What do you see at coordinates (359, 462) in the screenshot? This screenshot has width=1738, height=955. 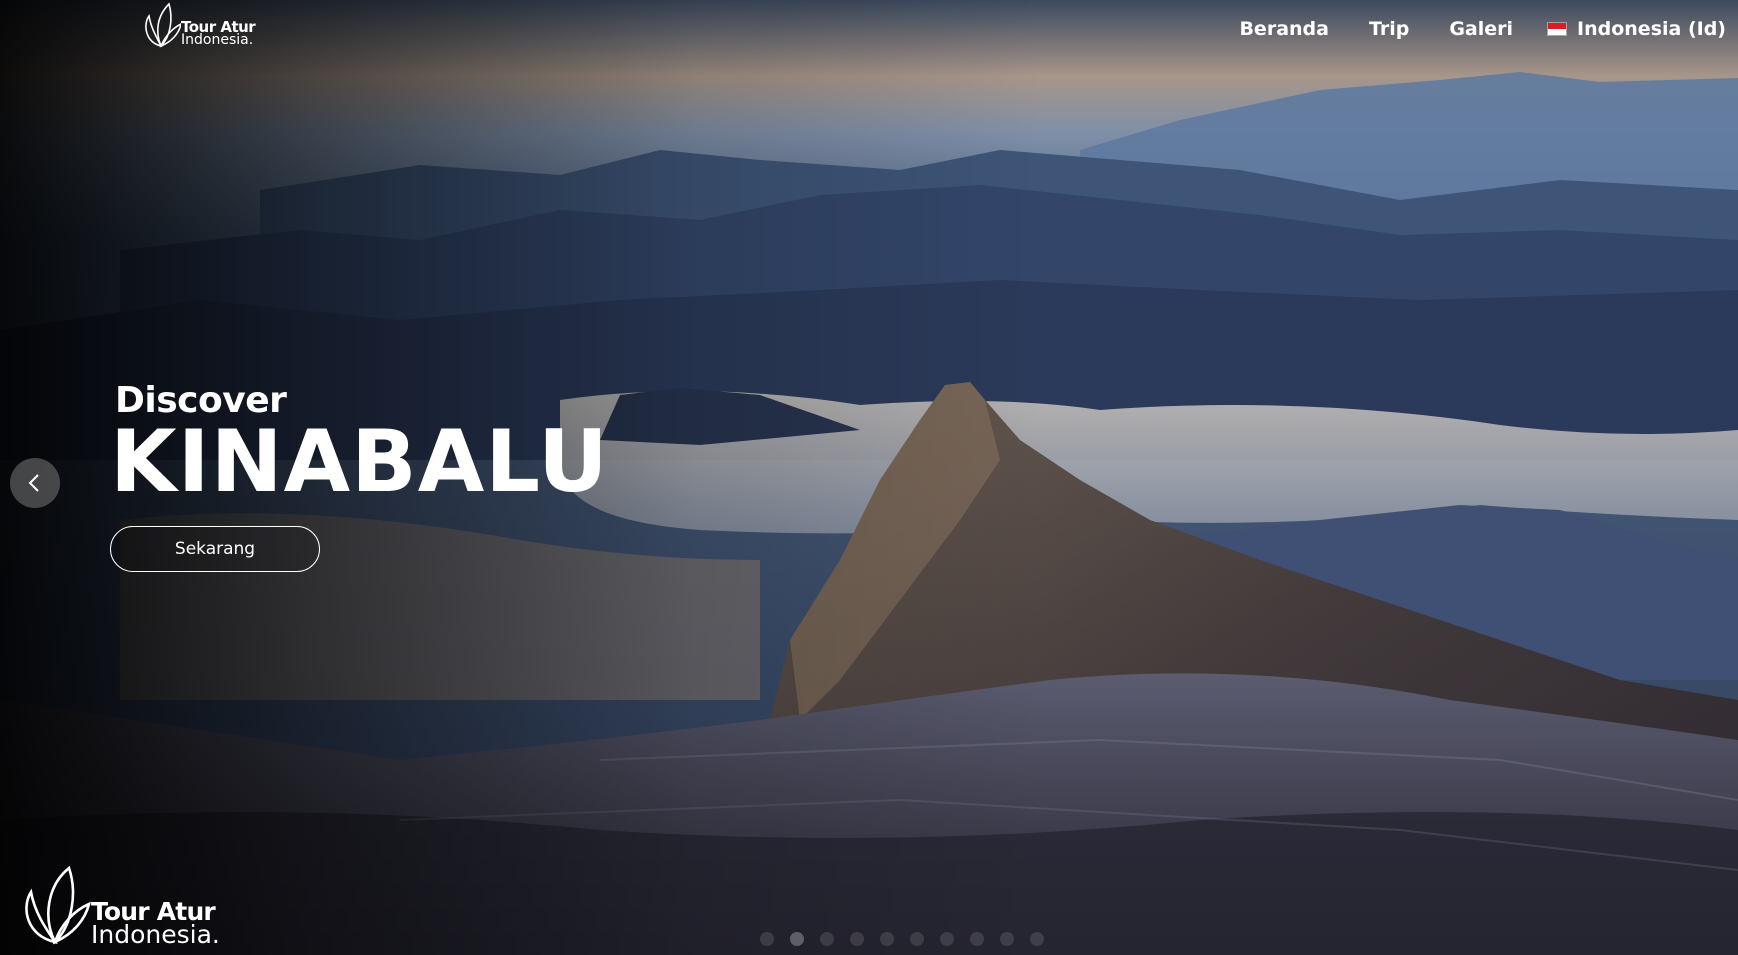 I see `hero-headline: KINABALU` at bounding box center [359, 462].